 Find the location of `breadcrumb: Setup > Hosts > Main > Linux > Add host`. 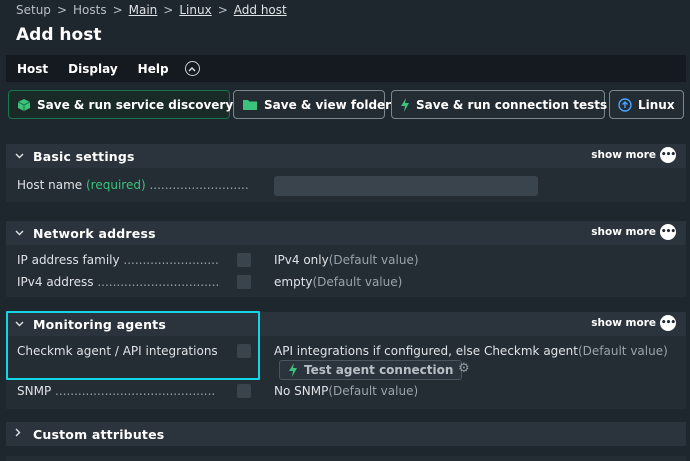

breadcrumb: Setup > Hosts > Main > Linux > Add host is located at coordinates (151, 10).